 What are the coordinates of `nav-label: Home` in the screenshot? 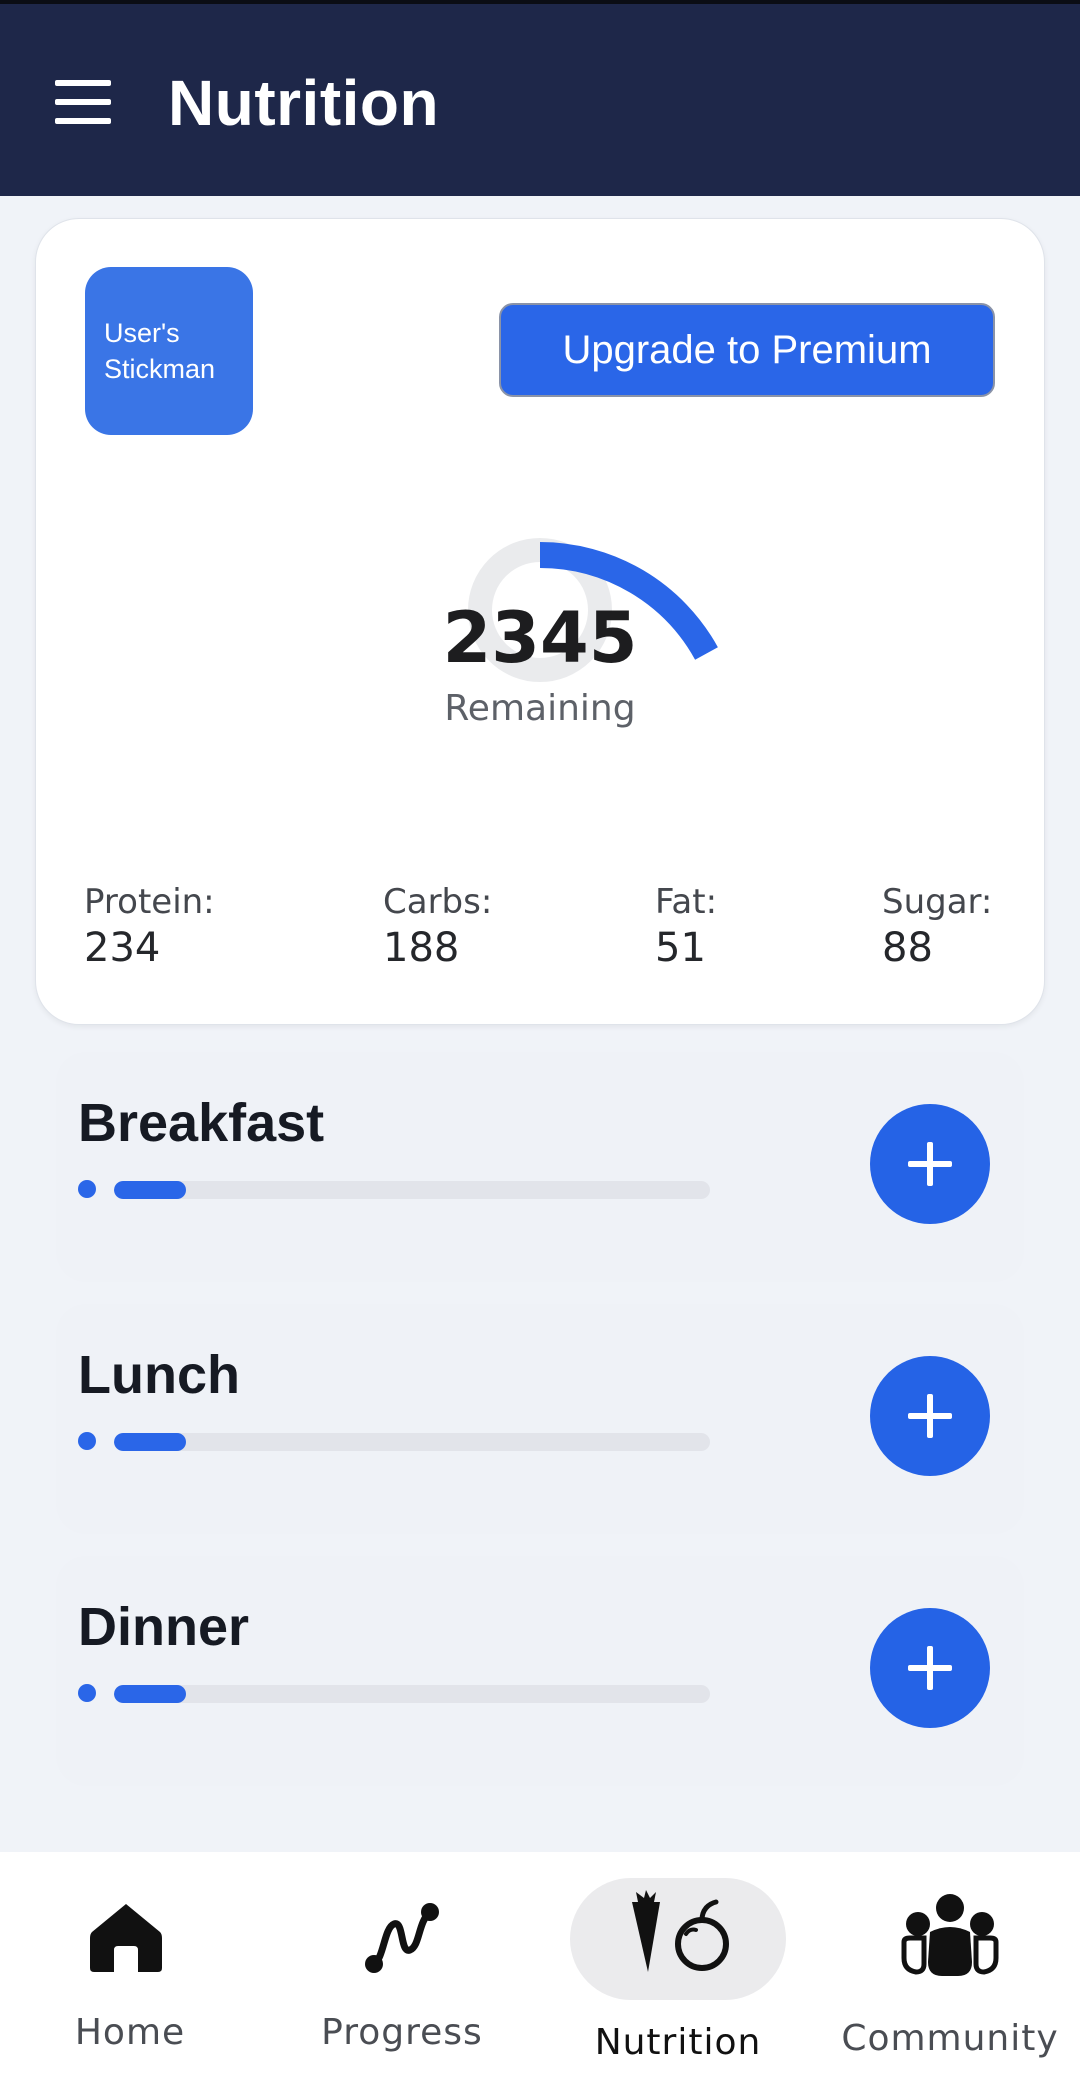 It's located at (130, 2032).